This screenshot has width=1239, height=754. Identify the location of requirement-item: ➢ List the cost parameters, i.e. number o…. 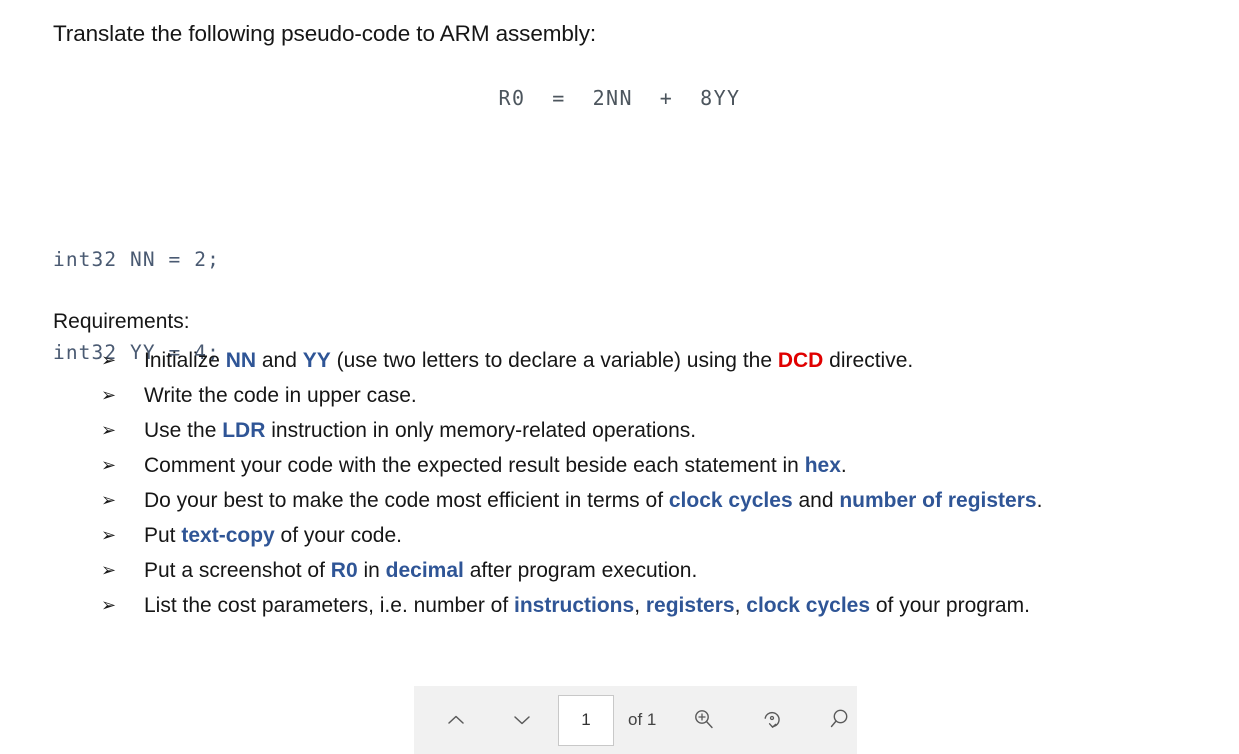
(613, 605).